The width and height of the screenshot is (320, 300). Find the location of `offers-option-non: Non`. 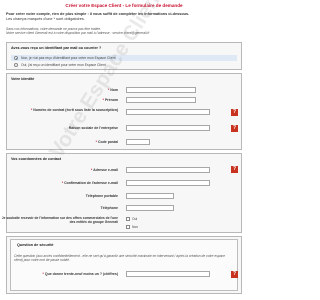

offers-option-non: Non is located at coordinates (132, 227).